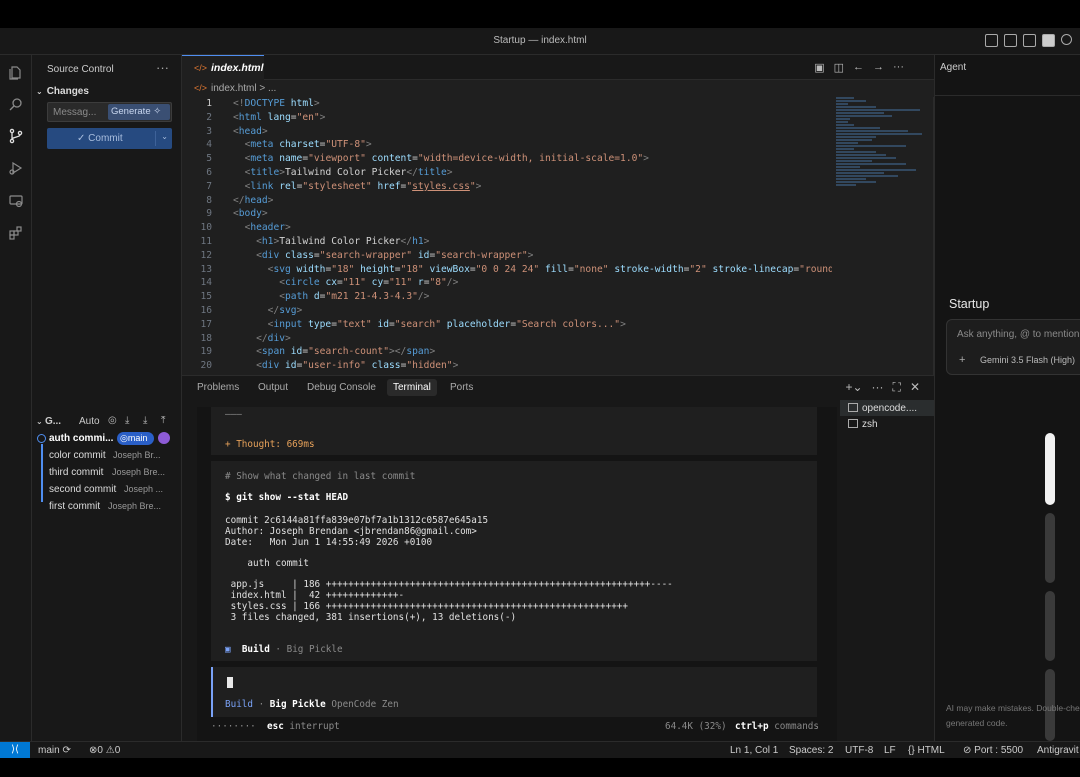 This screenshot has width=1080, height=777. What do you see at coordinates (991, 40) in the screenshot?
I see `customize-layout-icon` at bounding box center [991, 40].